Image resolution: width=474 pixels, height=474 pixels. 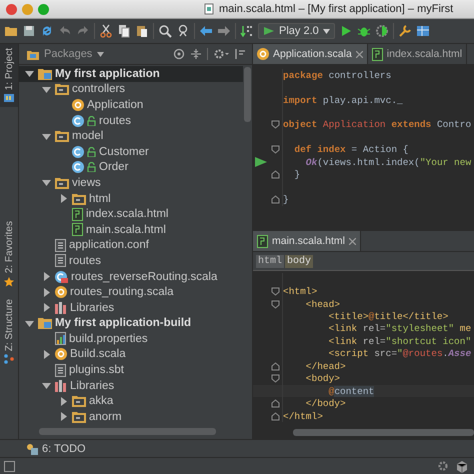 I want to click on search-icon, so click(x=165, y=31).